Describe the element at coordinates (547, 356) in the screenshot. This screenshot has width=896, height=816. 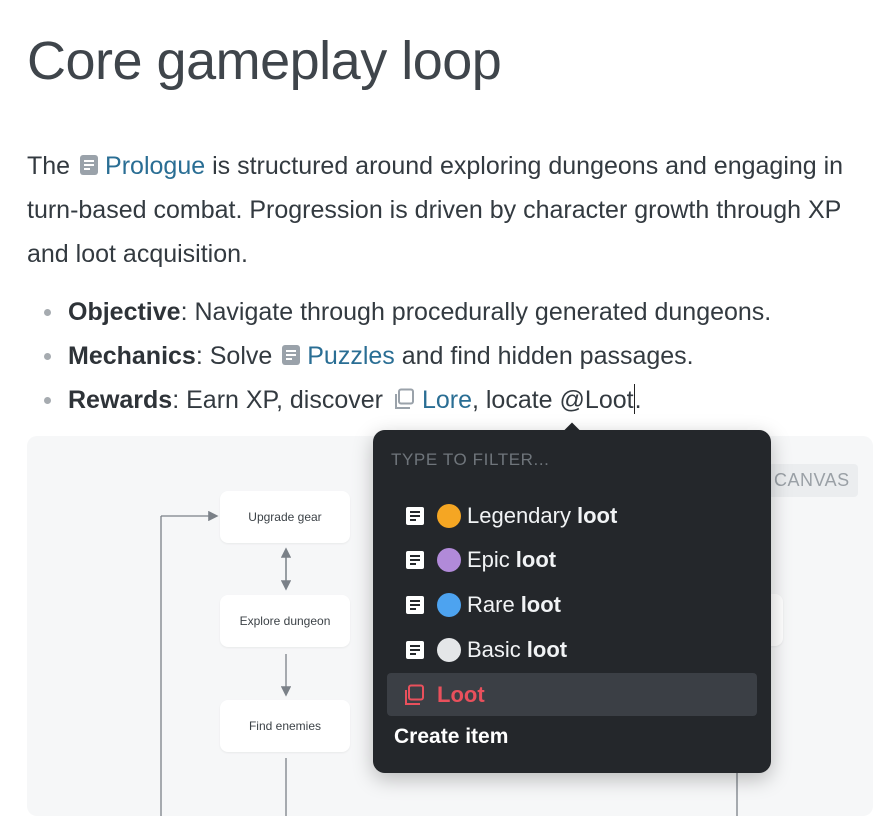
I see `bullet-text: and find hidden passages.` at that location.